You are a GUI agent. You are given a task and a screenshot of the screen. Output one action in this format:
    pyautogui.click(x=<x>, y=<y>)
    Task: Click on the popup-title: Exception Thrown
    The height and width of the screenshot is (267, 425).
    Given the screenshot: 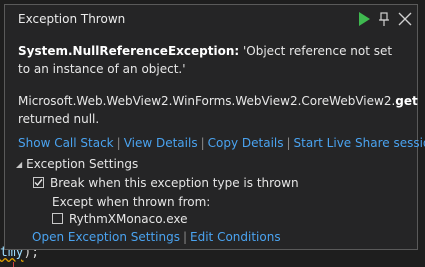 What is the action you would take?
    pyautogui.click(x=72, y=19)
    